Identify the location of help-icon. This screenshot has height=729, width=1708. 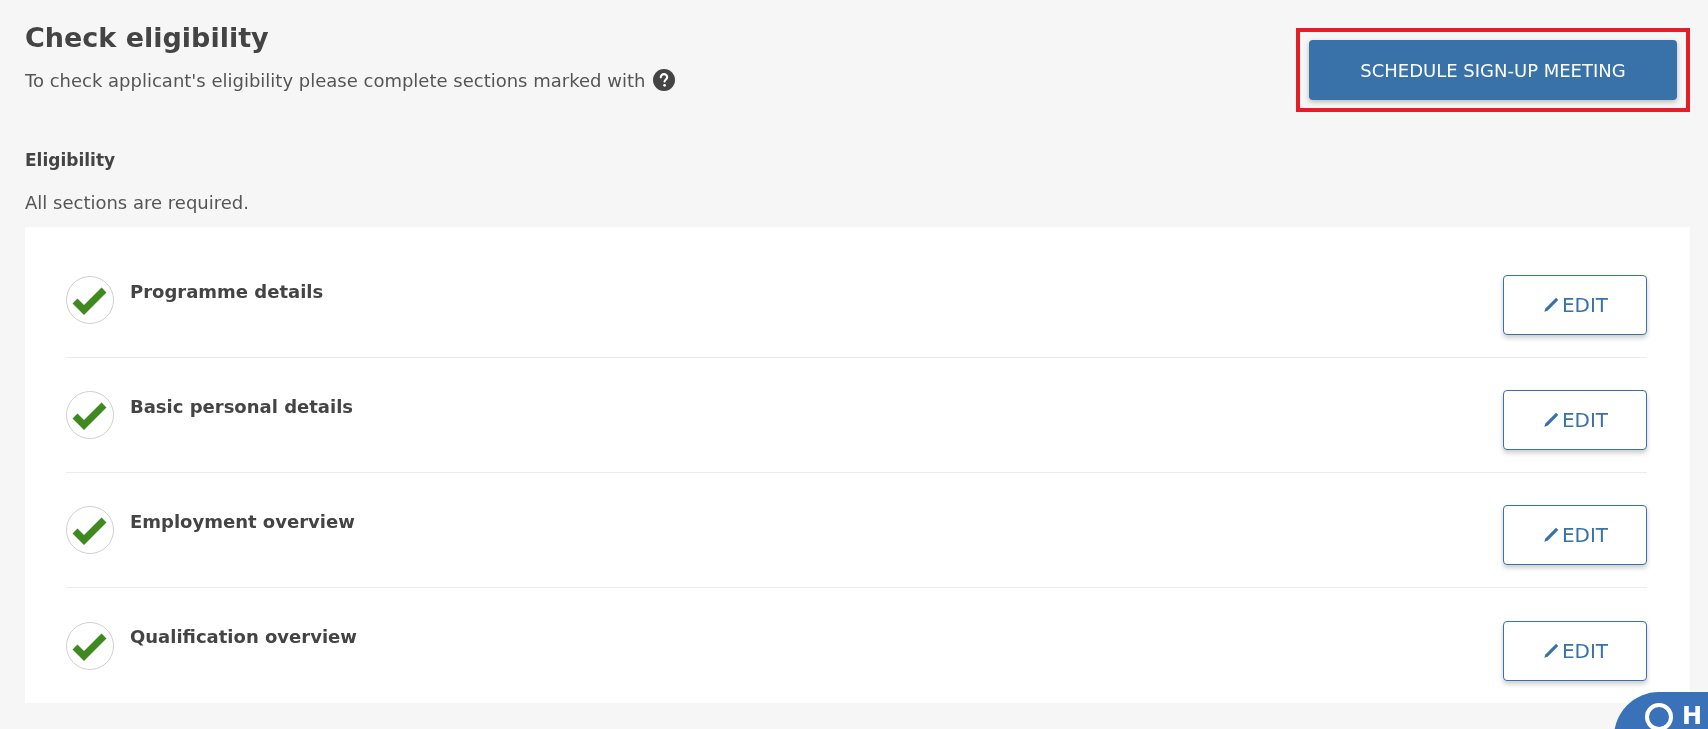
(664, 80).